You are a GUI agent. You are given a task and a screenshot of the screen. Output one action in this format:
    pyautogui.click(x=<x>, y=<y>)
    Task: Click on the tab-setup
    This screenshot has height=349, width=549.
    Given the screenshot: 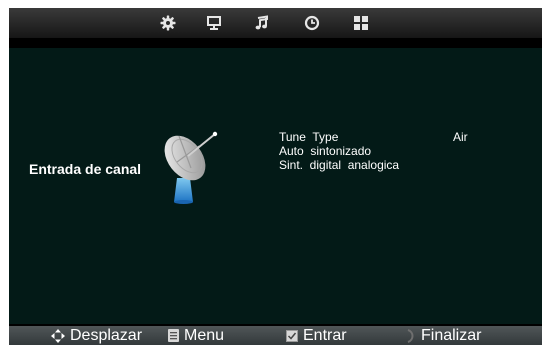 What is the action you would take?
    pyautogui.click(x=168, y=23)
    